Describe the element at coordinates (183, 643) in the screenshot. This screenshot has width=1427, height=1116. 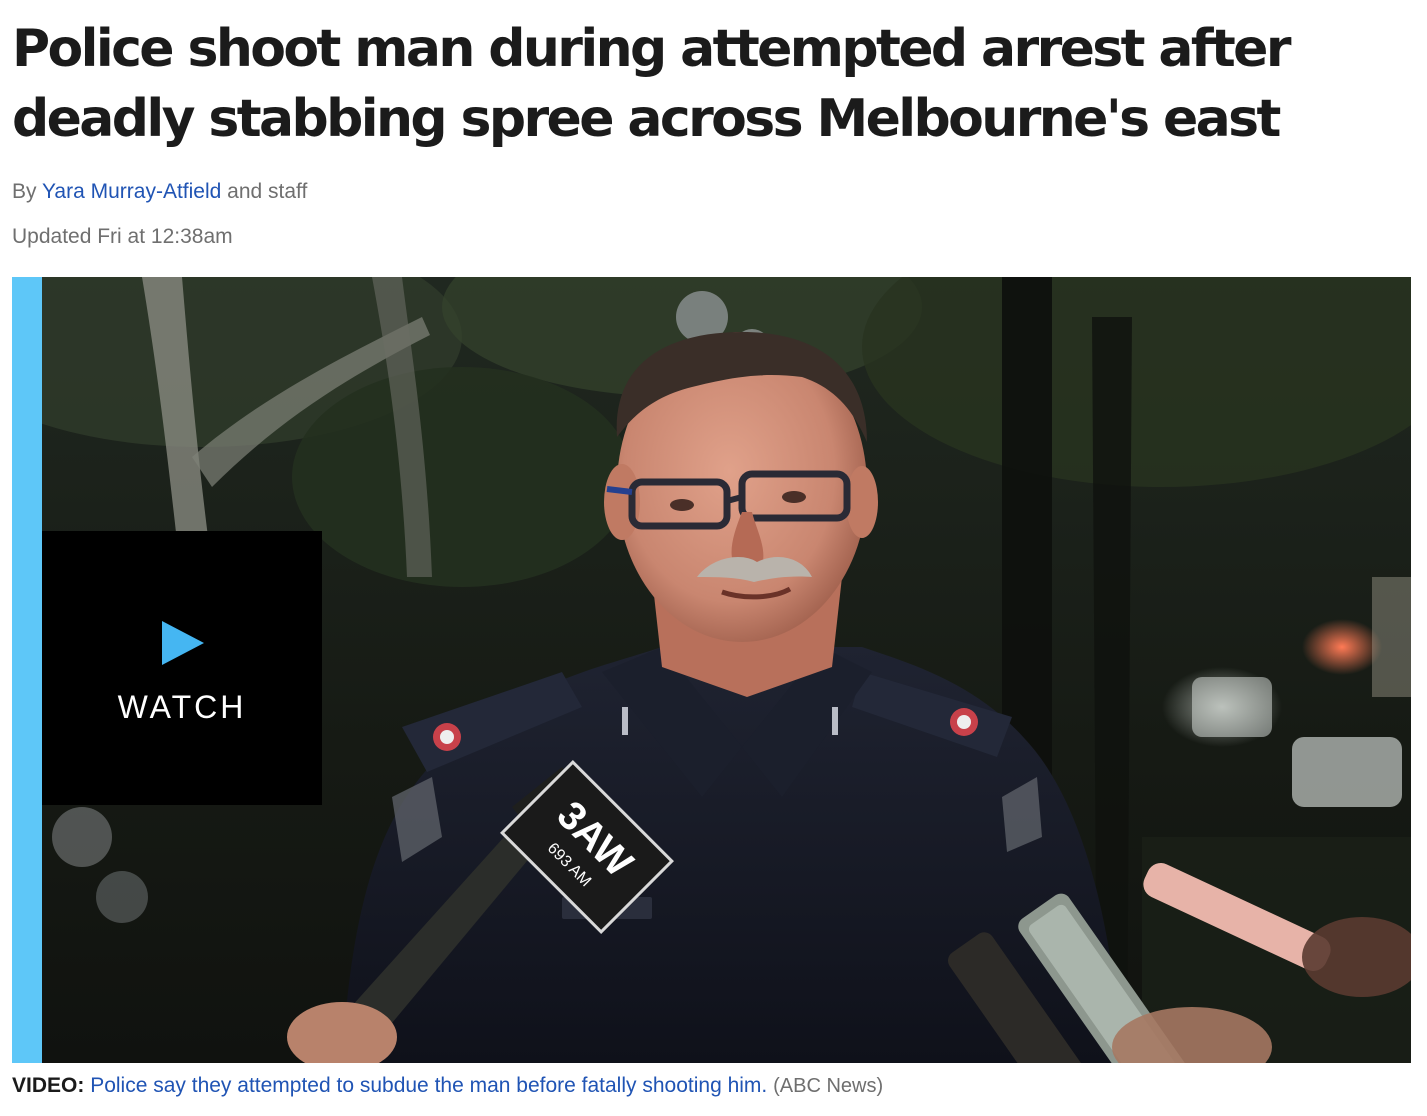
I see `play-triangle-icon` at that location.